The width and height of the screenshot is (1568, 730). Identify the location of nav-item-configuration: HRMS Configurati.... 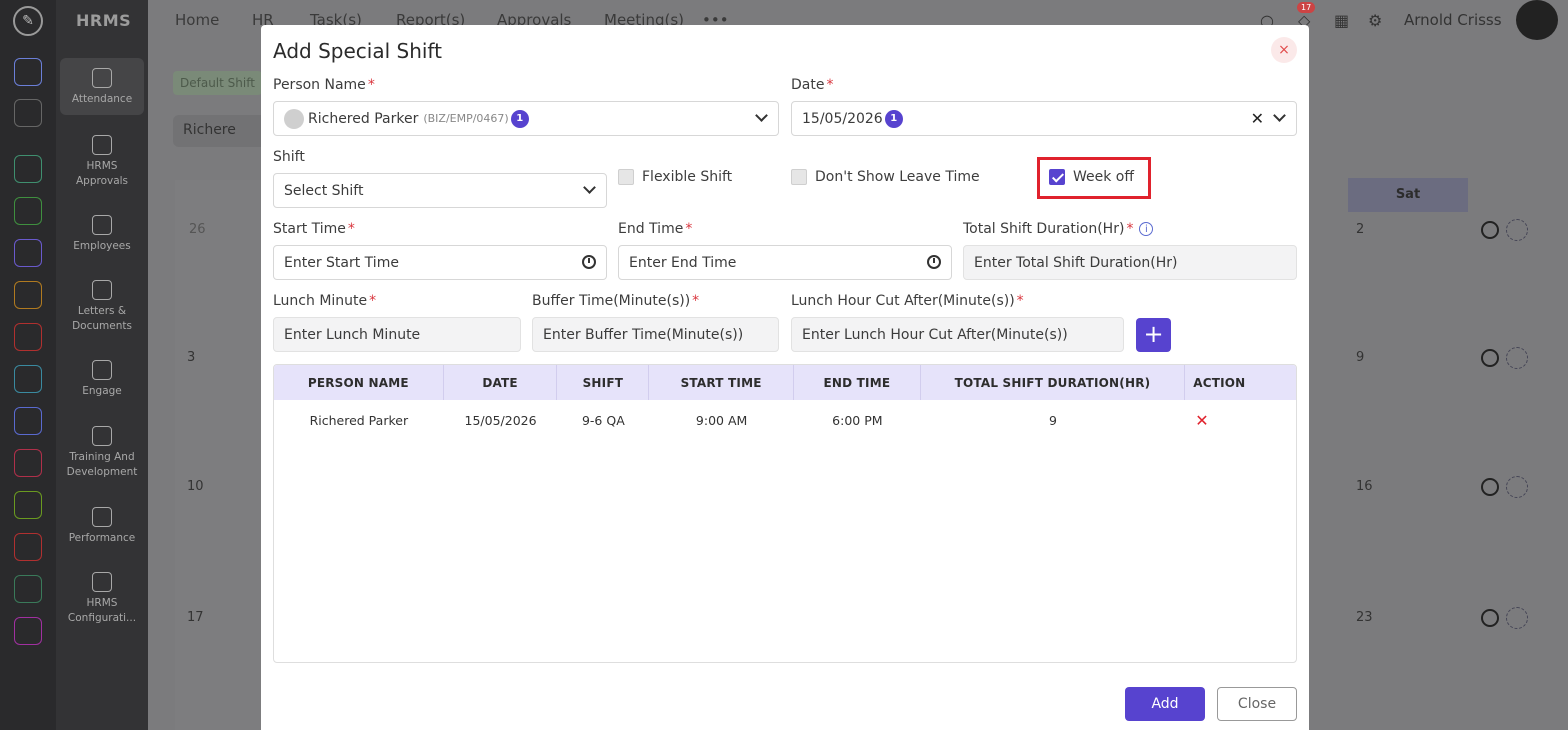
(102, 599).